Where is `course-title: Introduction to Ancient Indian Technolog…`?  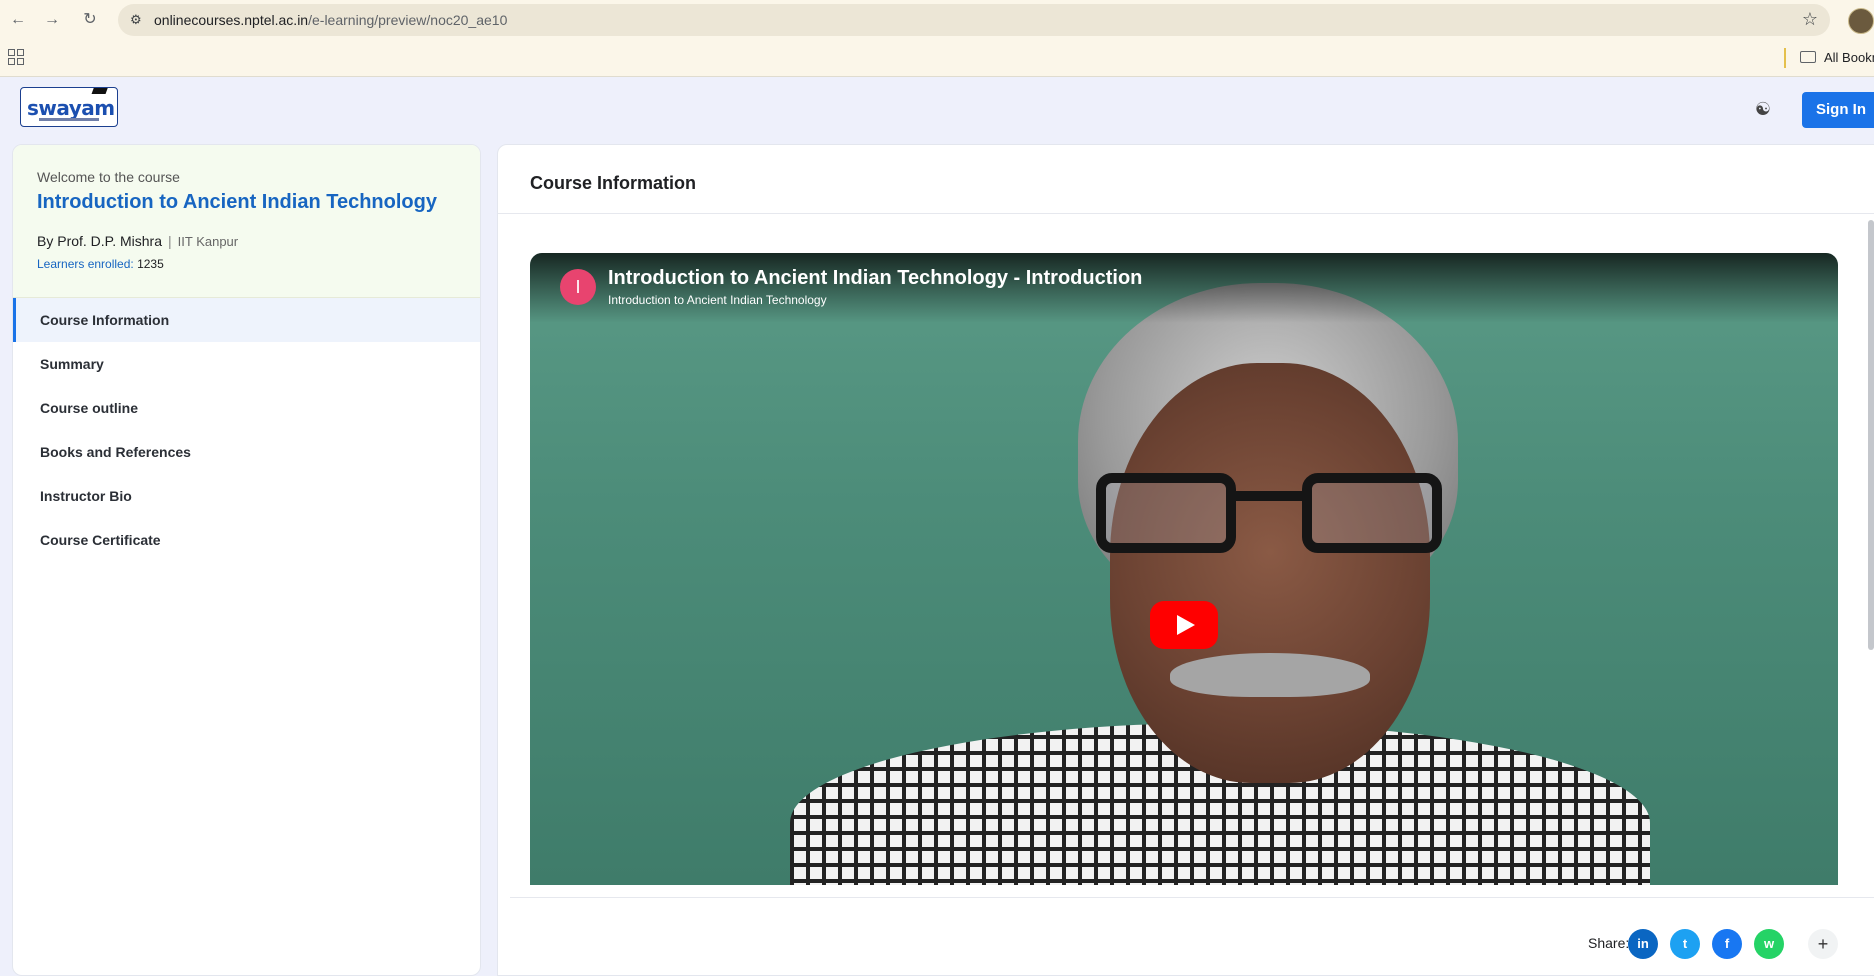
course-title: Introduction to Ancient Indian Technolog… is located at coordinates (237, 202).